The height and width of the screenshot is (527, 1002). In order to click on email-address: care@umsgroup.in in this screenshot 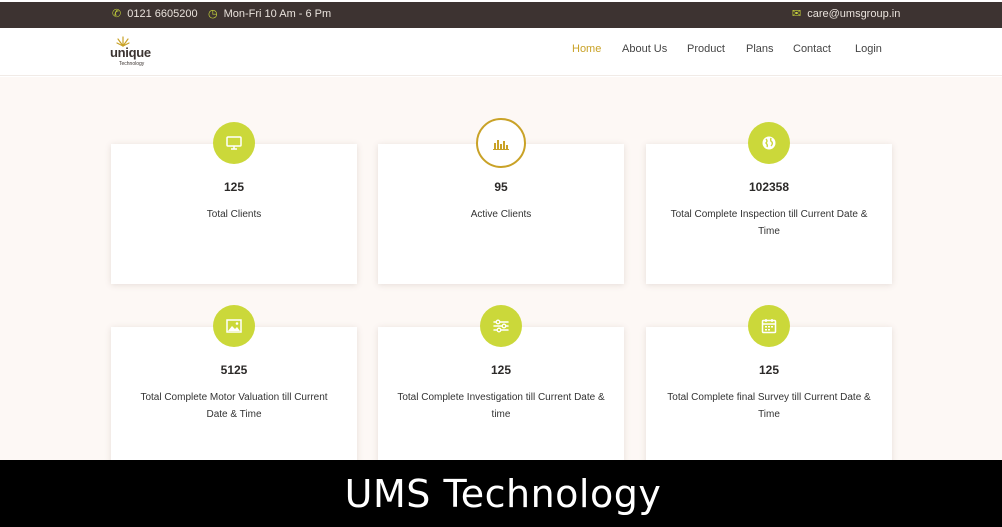, I will do `click(854, 14)`.